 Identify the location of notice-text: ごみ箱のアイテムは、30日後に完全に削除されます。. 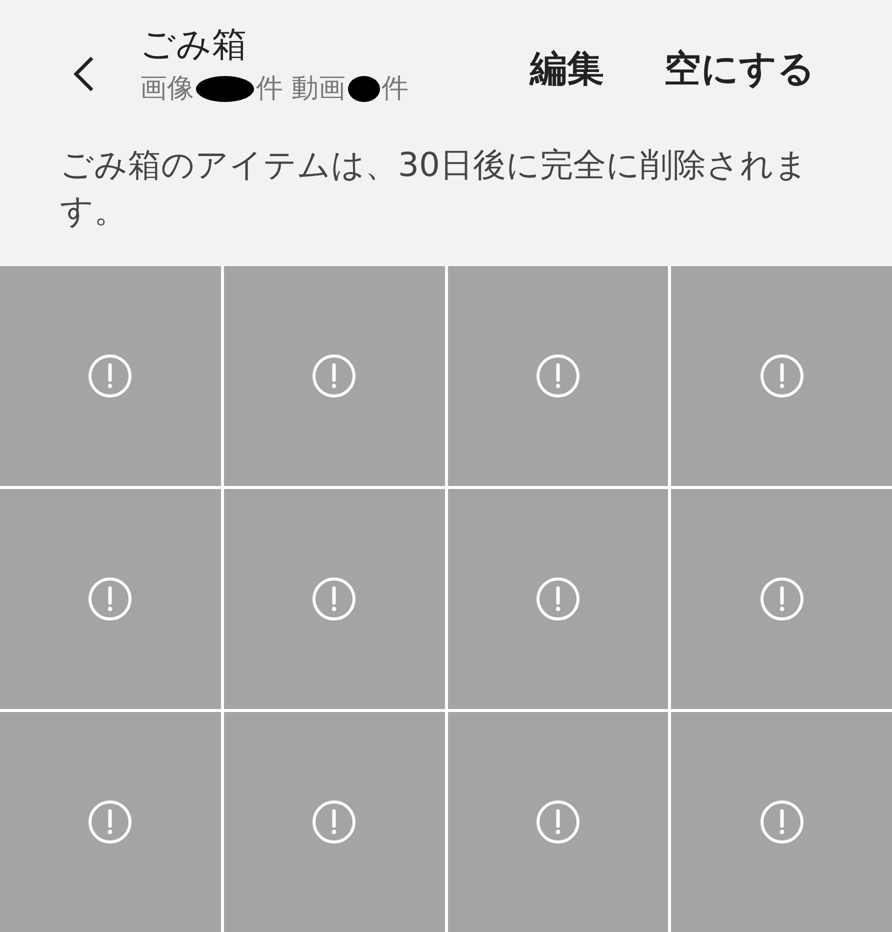
(434, 188).